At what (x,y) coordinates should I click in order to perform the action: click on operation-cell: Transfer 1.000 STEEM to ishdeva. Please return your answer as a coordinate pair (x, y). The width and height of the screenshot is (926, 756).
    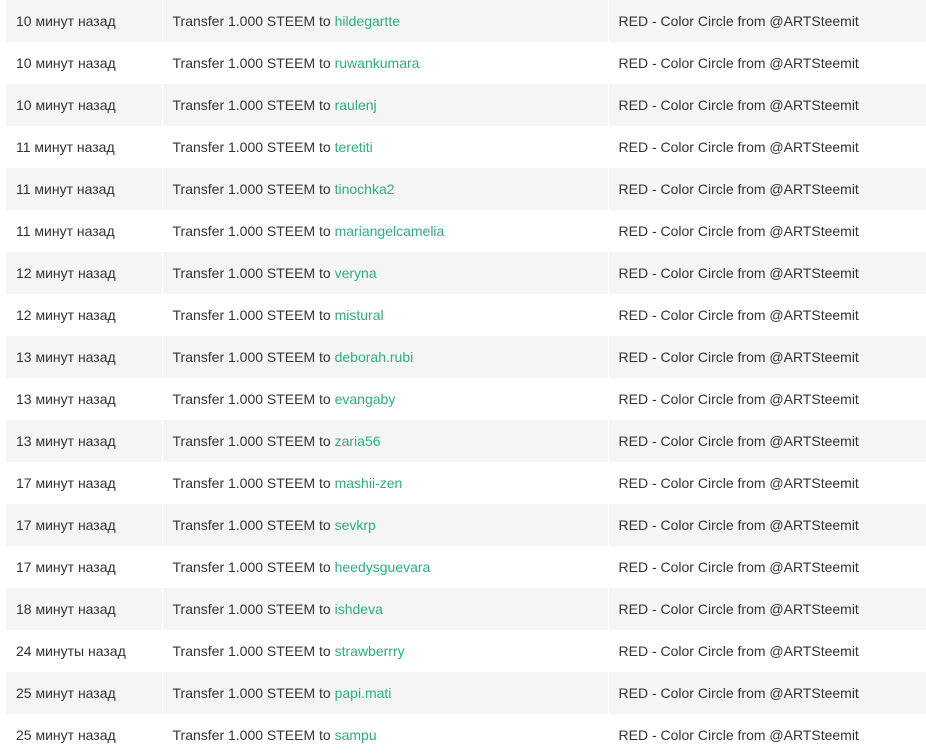
    Looking at the image, I should click on (385, 609).